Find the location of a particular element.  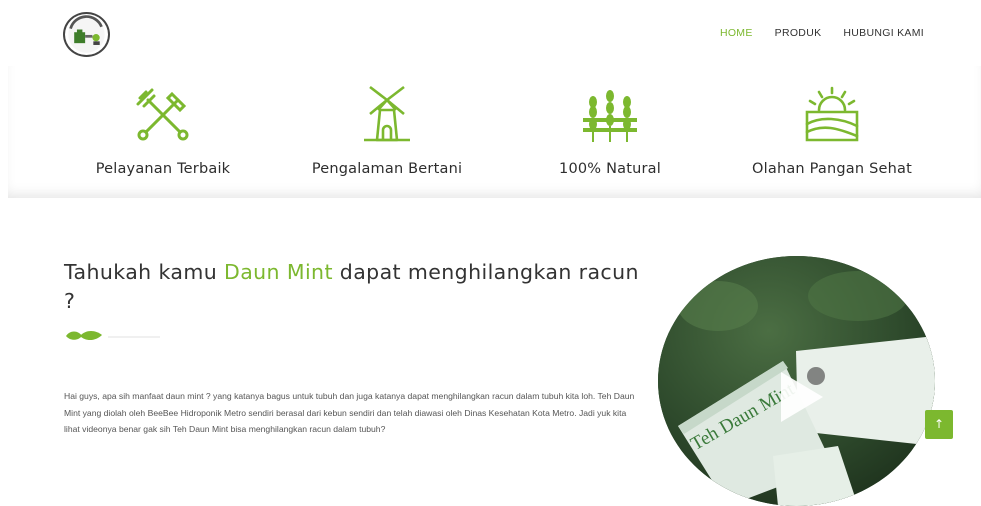

feature-natural: 100% Natural is located at coordinates (610, 130).